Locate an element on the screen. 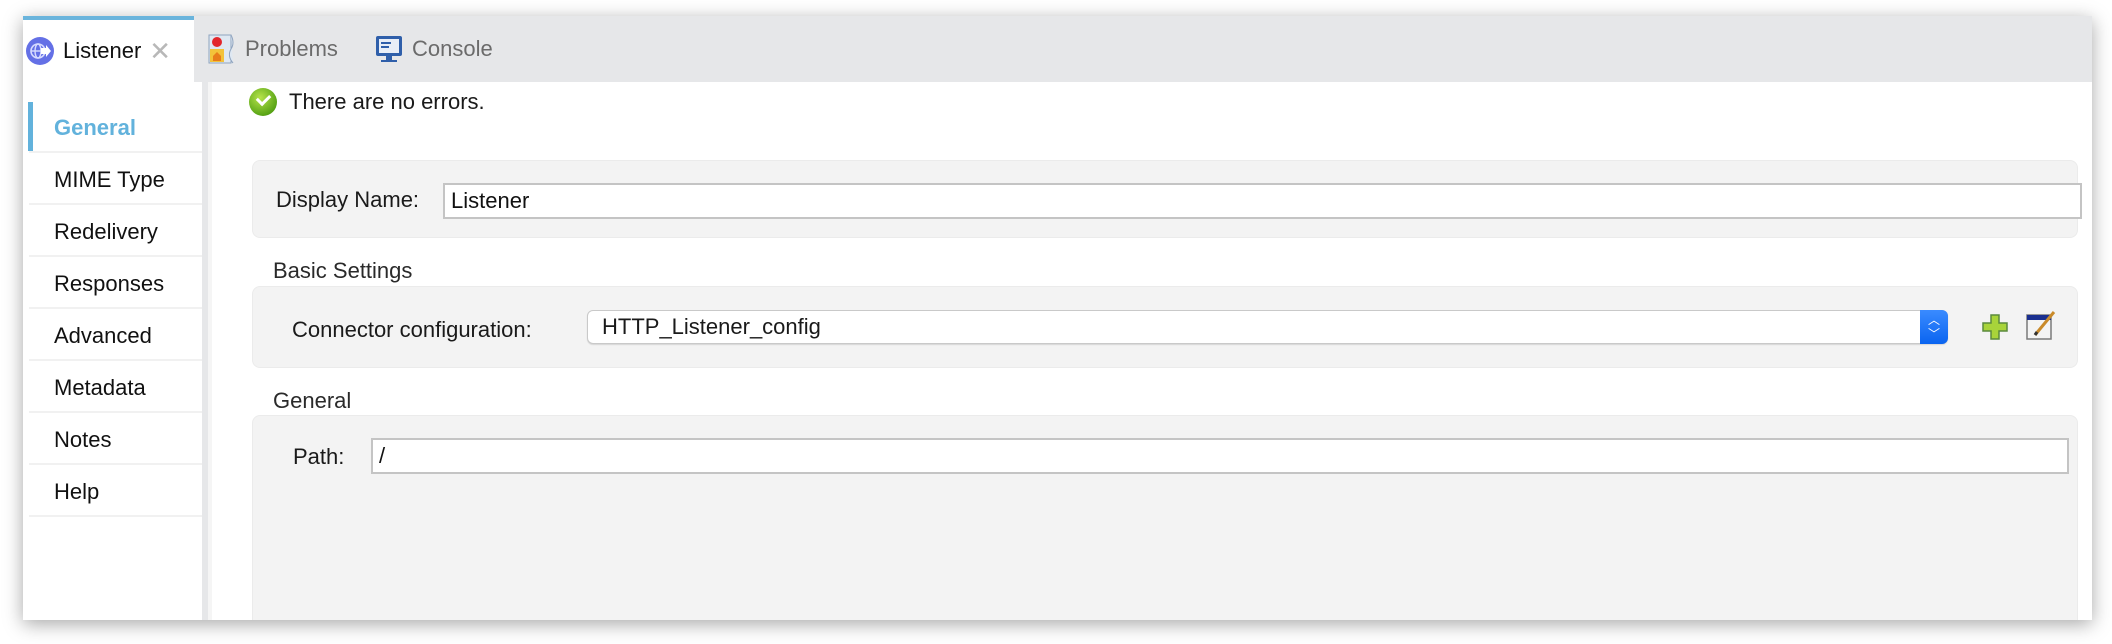 This screenshot has height=644, width=2112. sidebar-item-notes: Notes is located at coordinates (115, 439).